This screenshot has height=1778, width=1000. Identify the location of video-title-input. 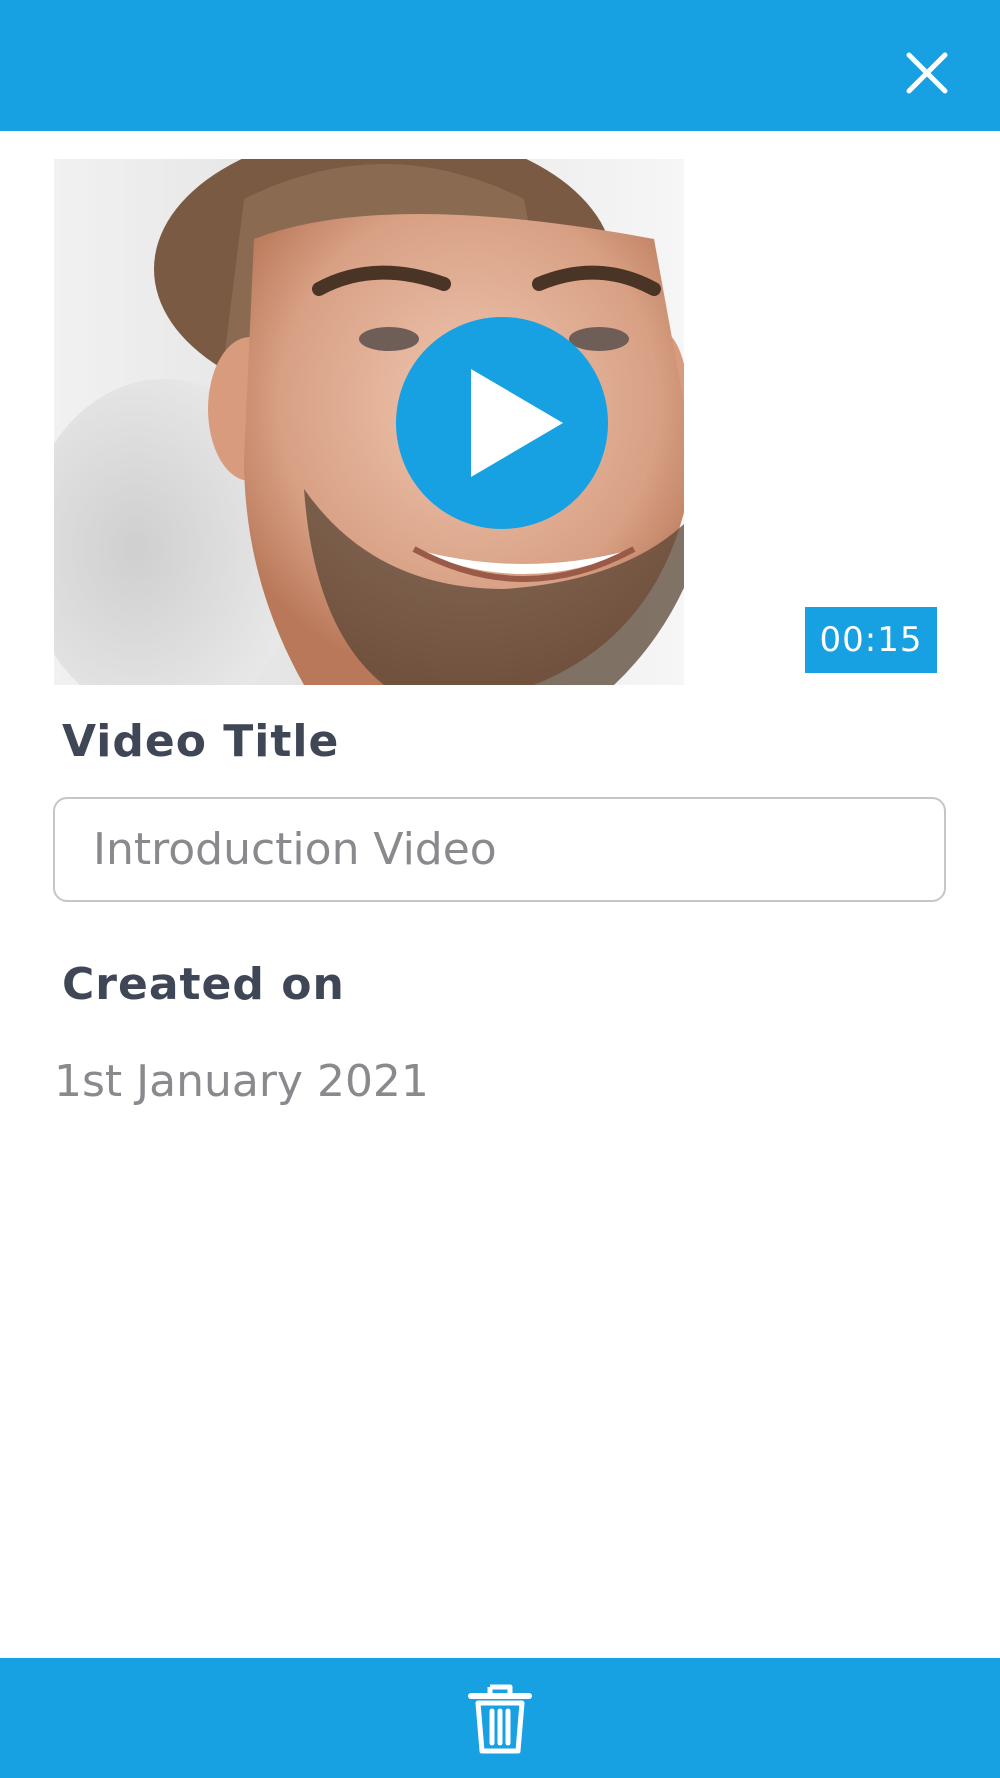
(499, 849).